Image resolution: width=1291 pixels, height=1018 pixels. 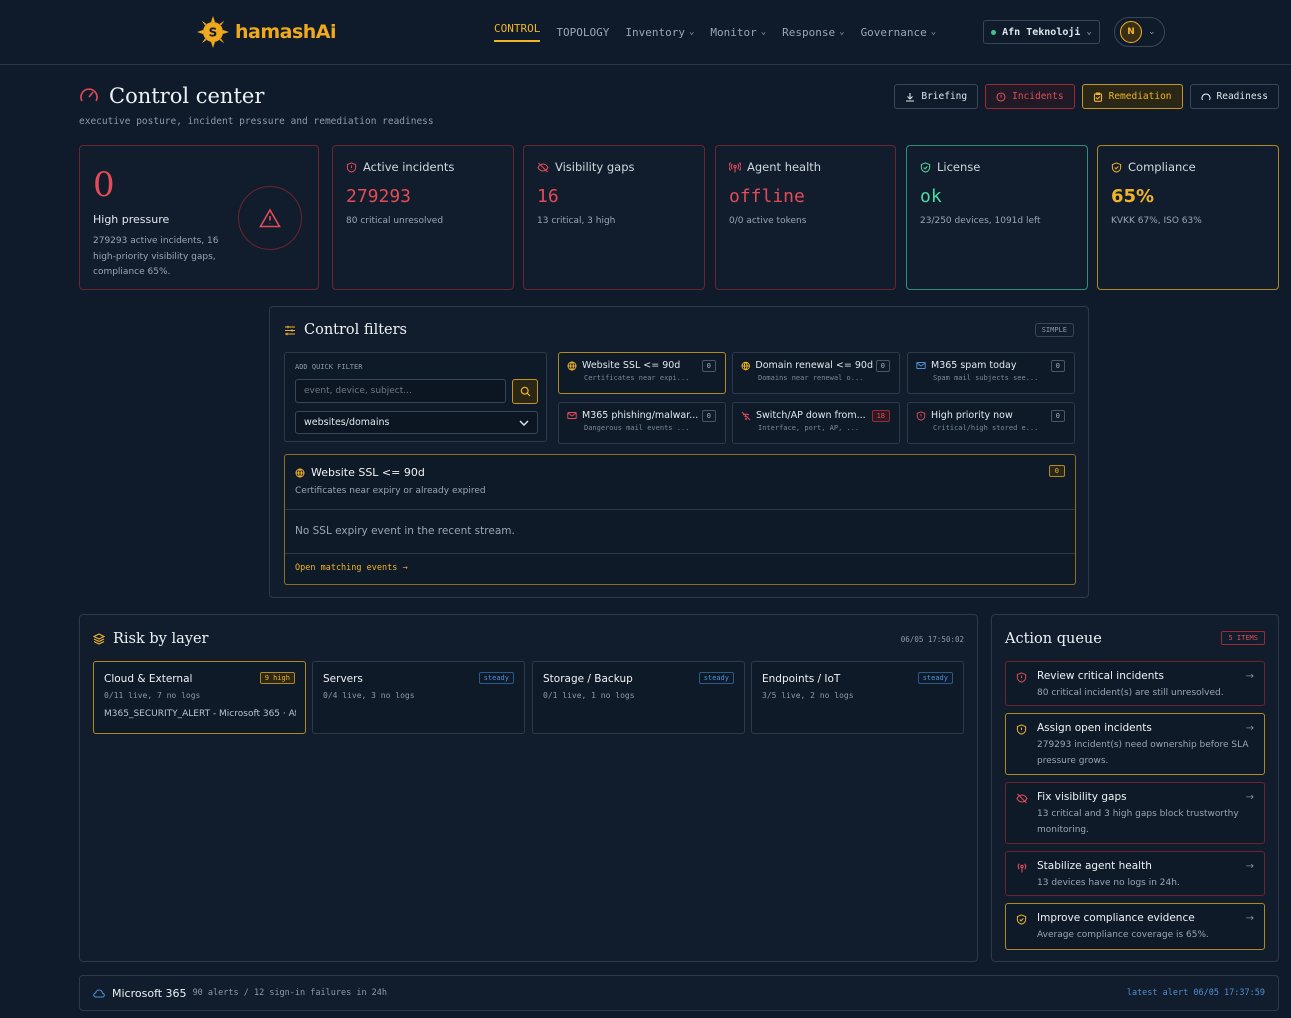 I want to click on incidents-title: Active incidents, so click(x=409, y=167).